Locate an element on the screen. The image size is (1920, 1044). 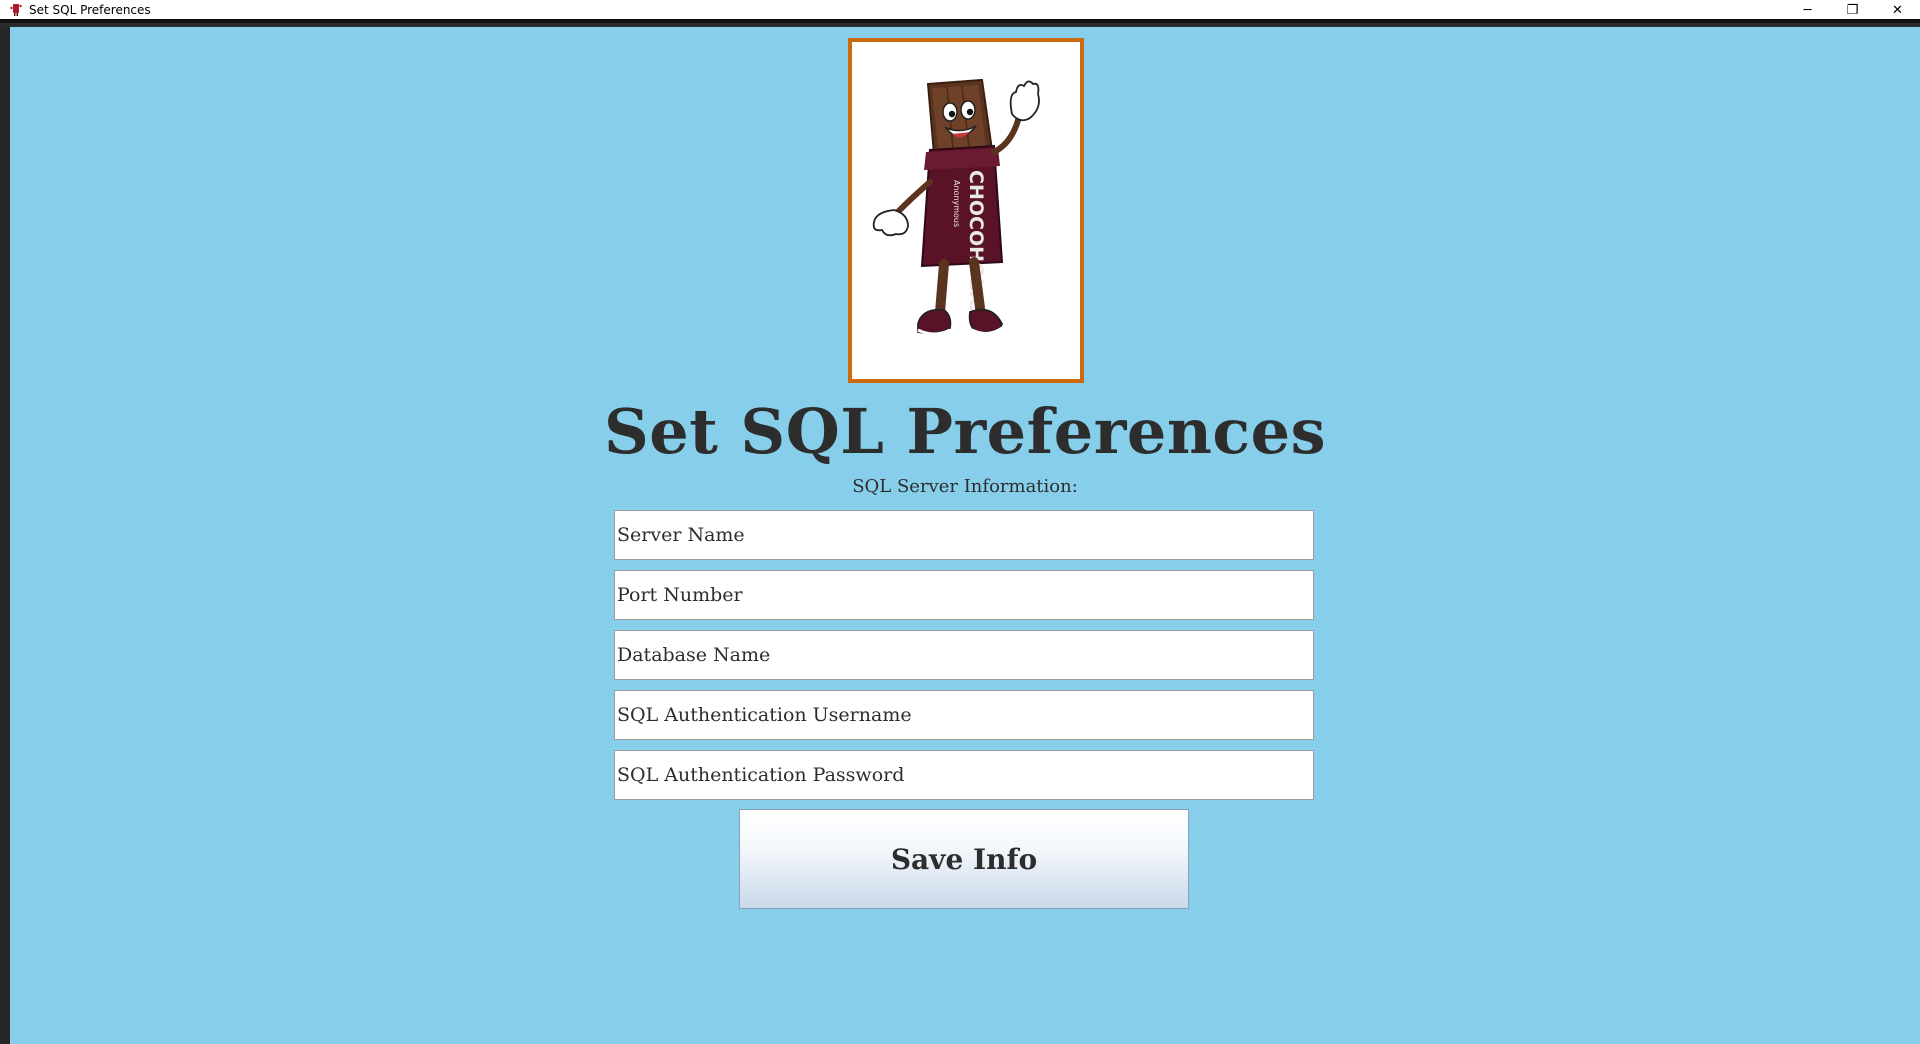
window-controls: ─ ❐ ✕ is located at coordinates (1852, 10).